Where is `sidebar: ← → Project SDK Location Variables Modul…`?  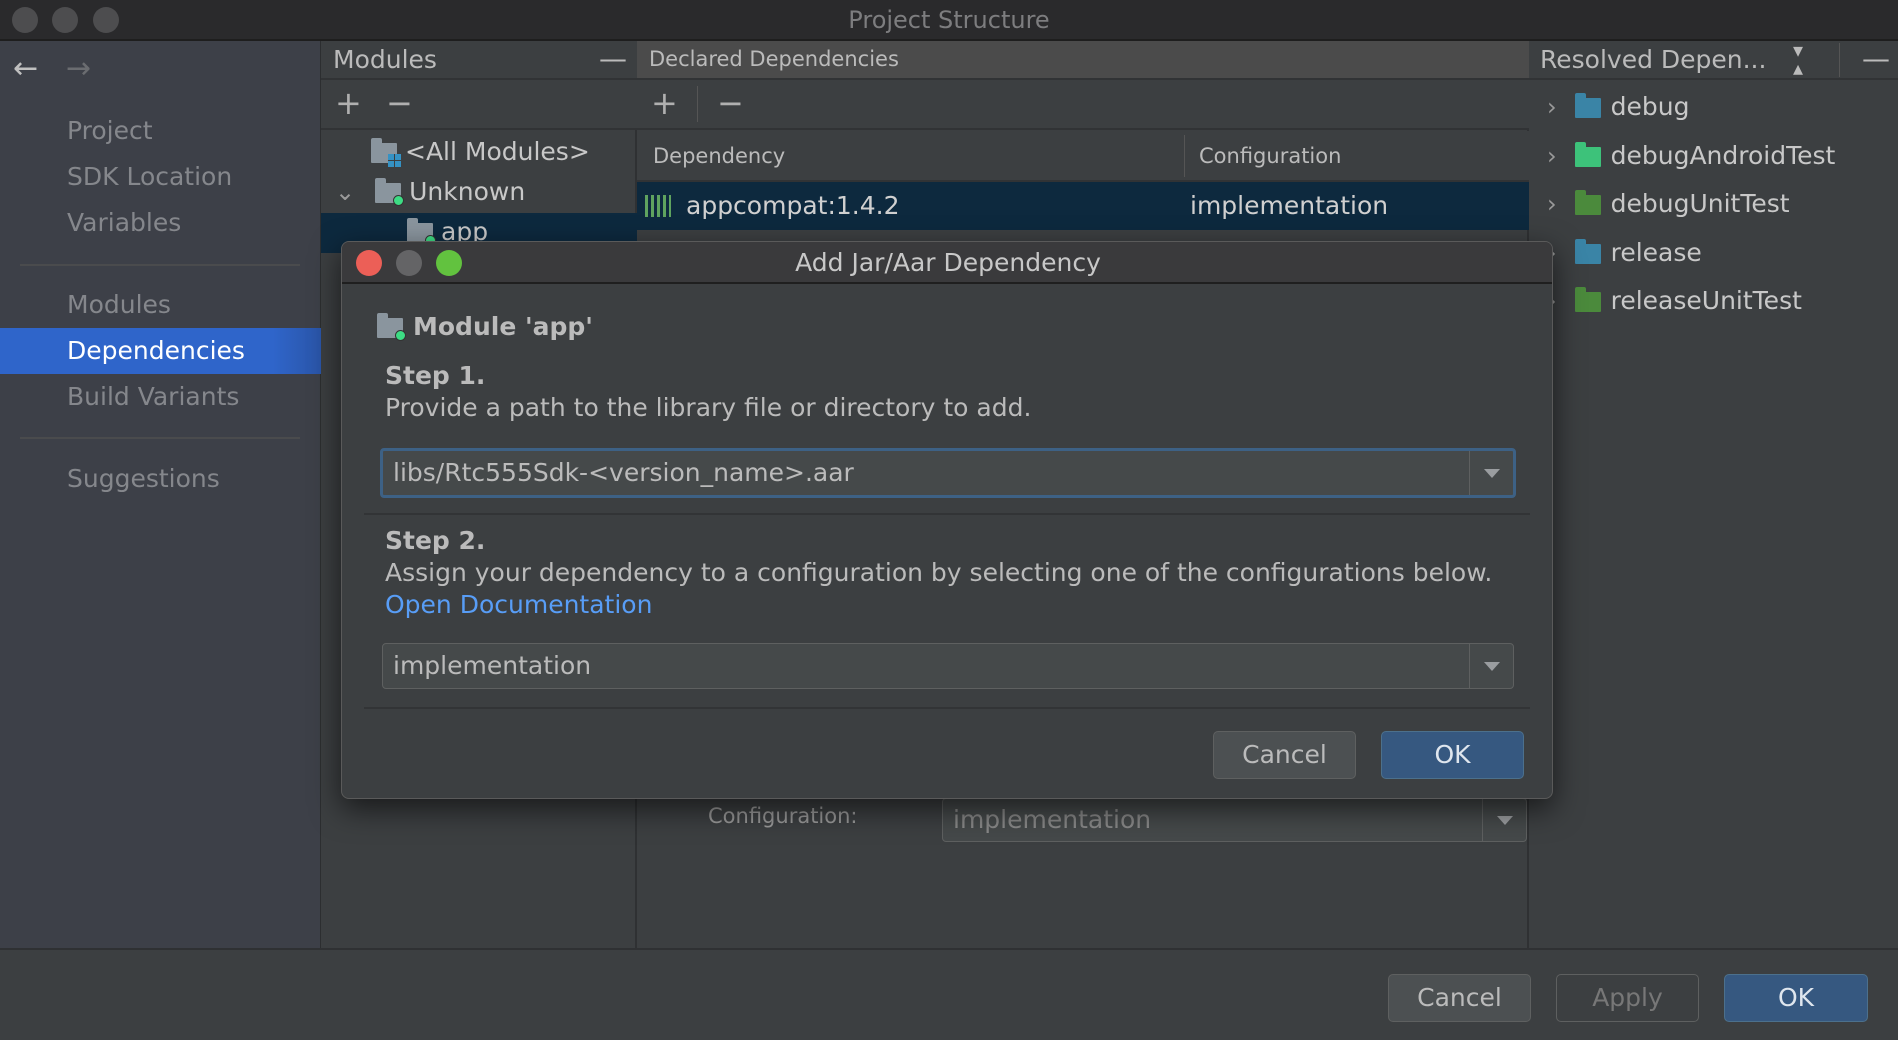
sidebar: ← → Project SDK Location Variables Modul… is located at coordinates (160, 494).